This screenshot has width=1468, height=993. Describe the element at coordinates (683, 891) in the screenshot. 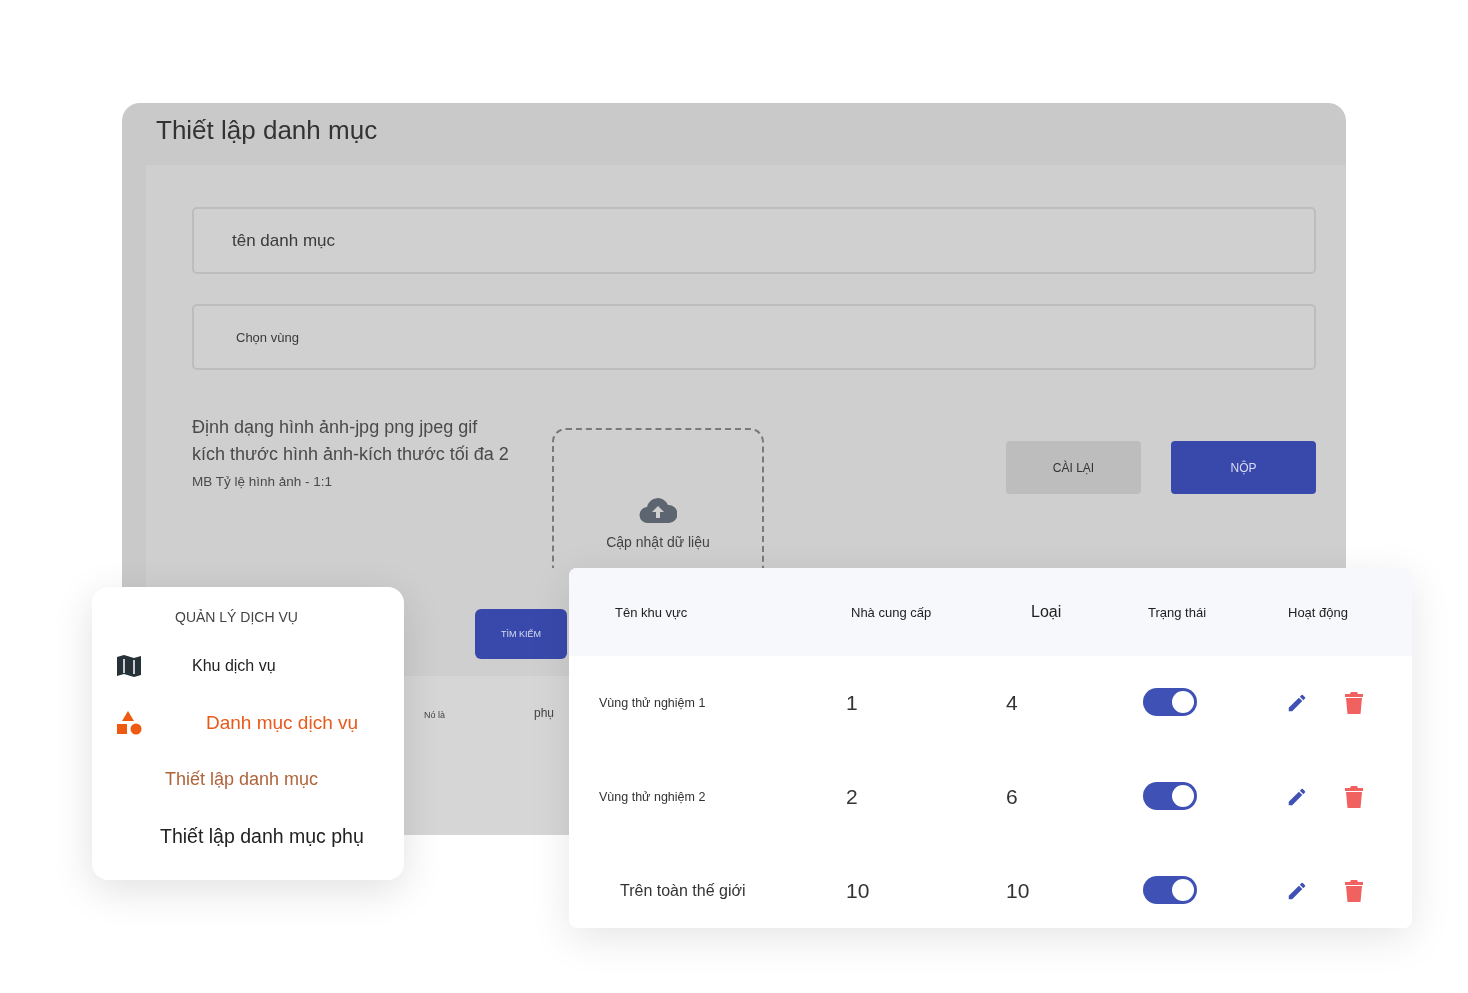

I see `table-cell-text: Trên toàn thế giới` at that location.